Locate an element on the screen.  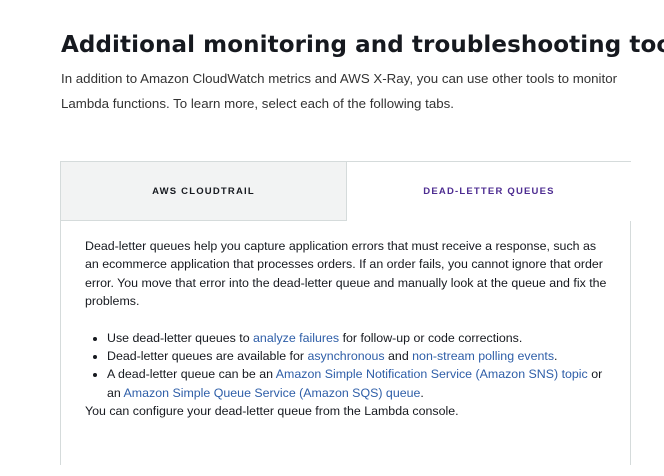
bullet-text: for follow-up or code corrections. is located at coordinates (431, 337).